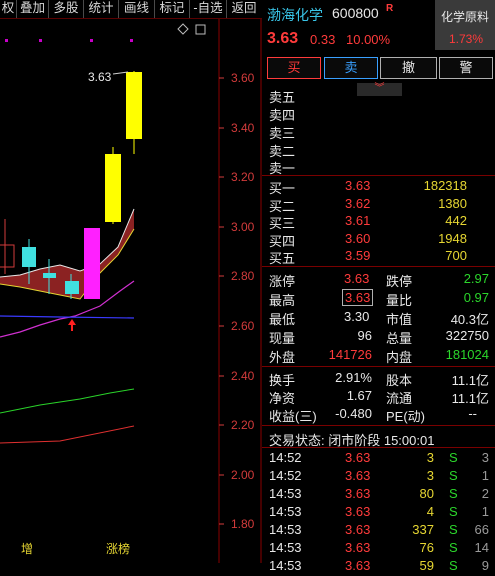  Describe the element at coordinates (379, 89) in the screenshot. I see `collapse-chevron-icon: ︾` at that location.